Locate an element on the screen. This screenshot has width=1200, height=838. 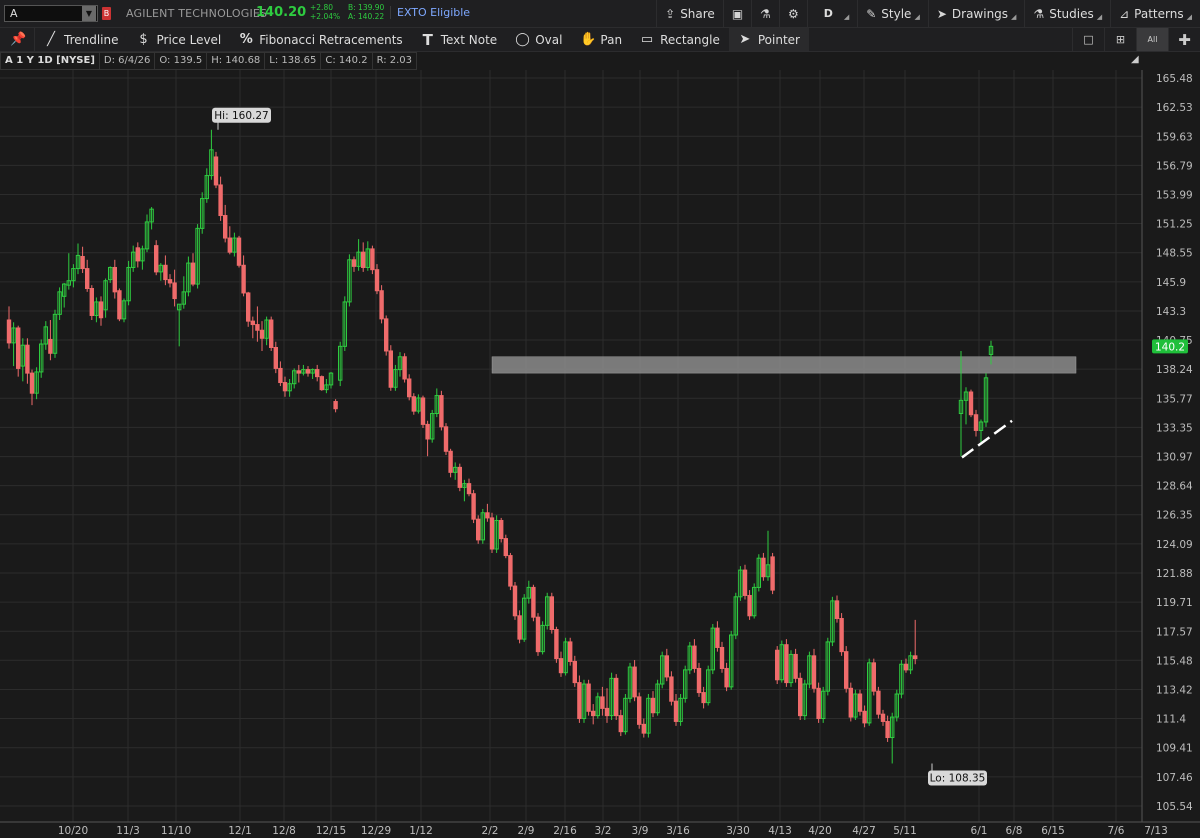
drawings-caret-icon: ◢ is located at coordinates (1014, 17).